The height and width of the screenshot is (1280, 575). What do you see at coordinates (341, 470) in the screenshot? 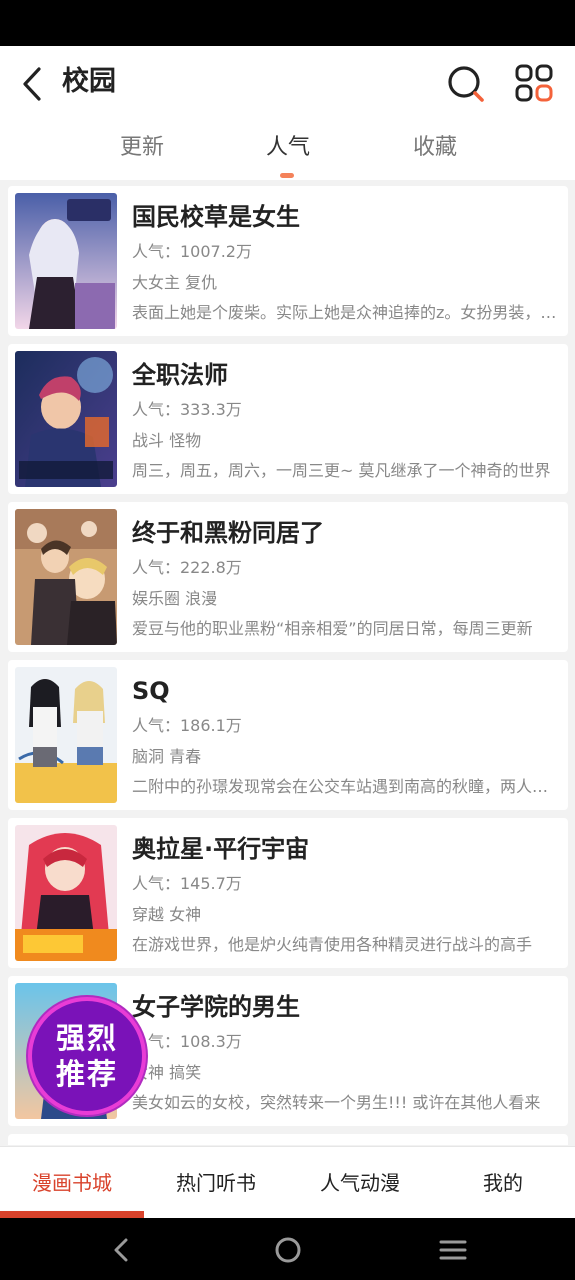
I see `comic-description: 周三，周五，周六，一周三更~ 莫凡继承了一个神奇的世界` at bounding box center [341, 470].